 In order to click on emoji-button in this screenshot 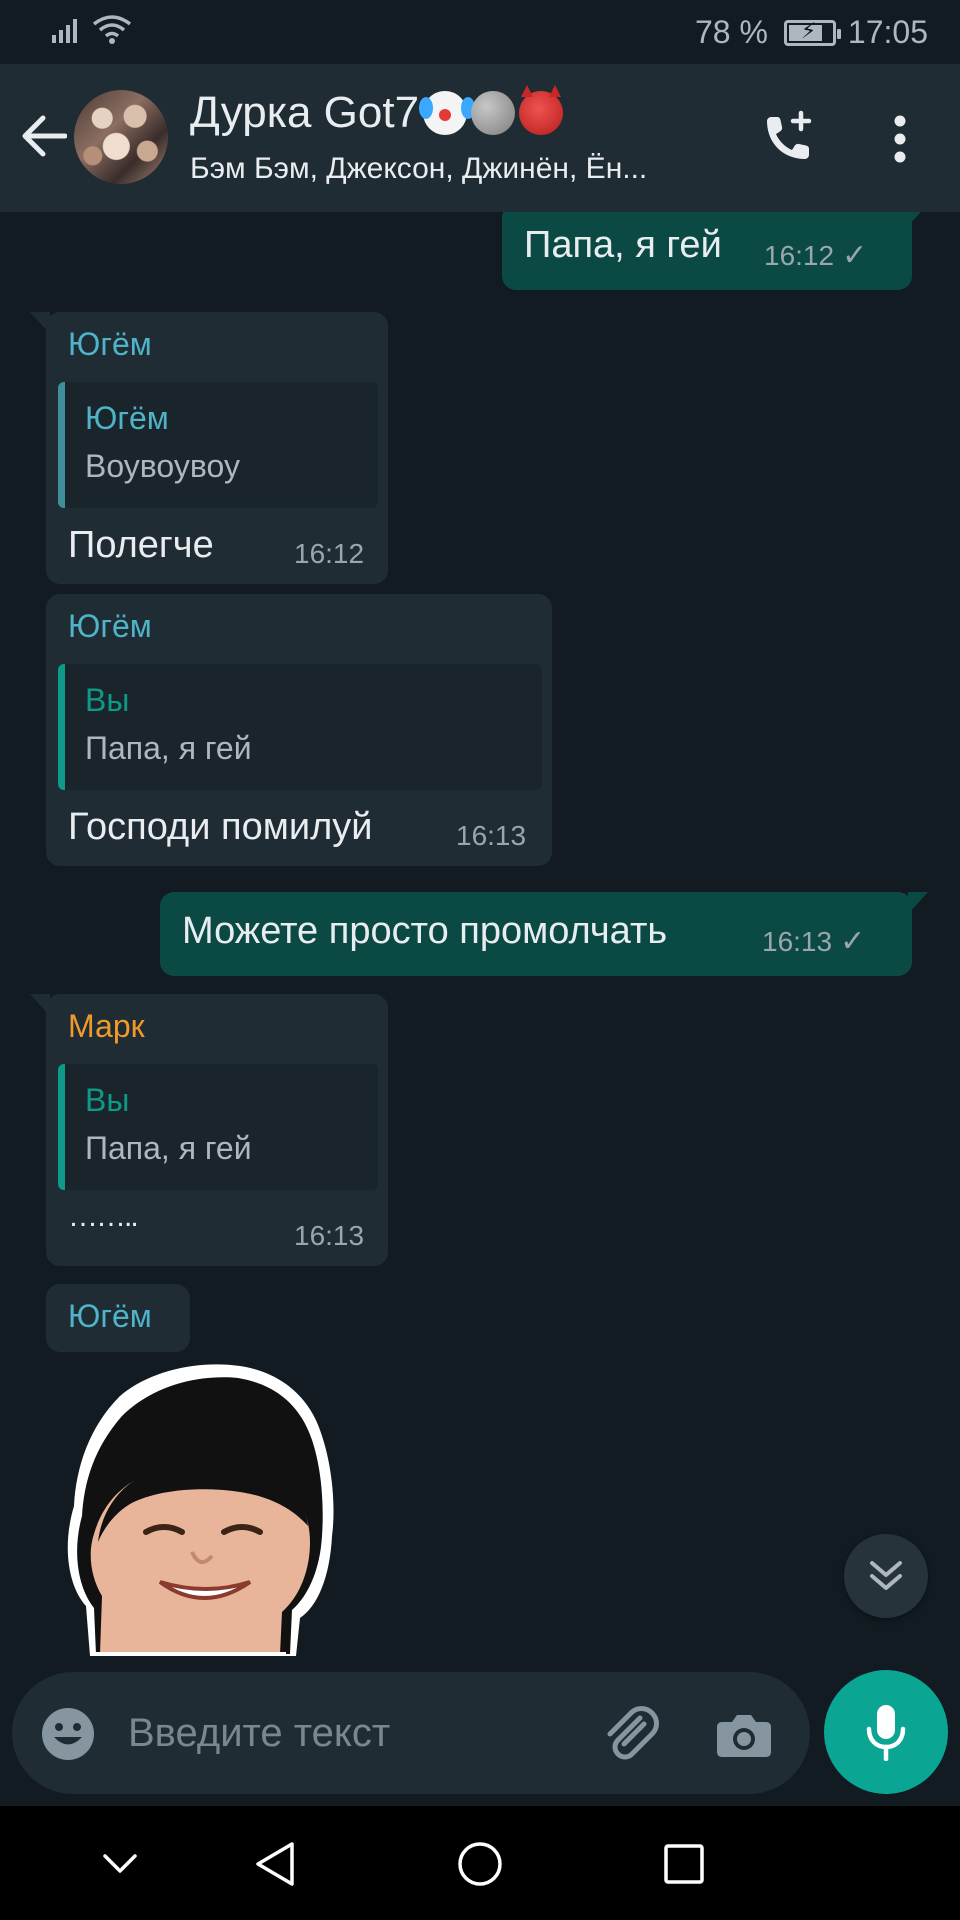, I will do `click(68, 1734)`.